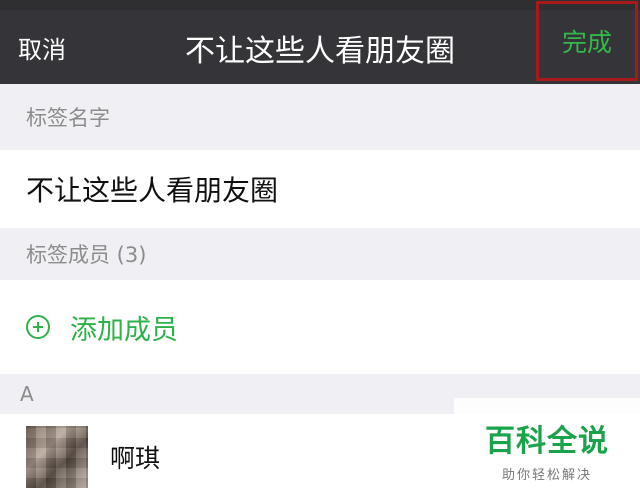  What do you see at coordinates (320, 254) in the screenshot?
I see `tag-members-header: 标签成员 (3)` at bounding box center [320, 254].